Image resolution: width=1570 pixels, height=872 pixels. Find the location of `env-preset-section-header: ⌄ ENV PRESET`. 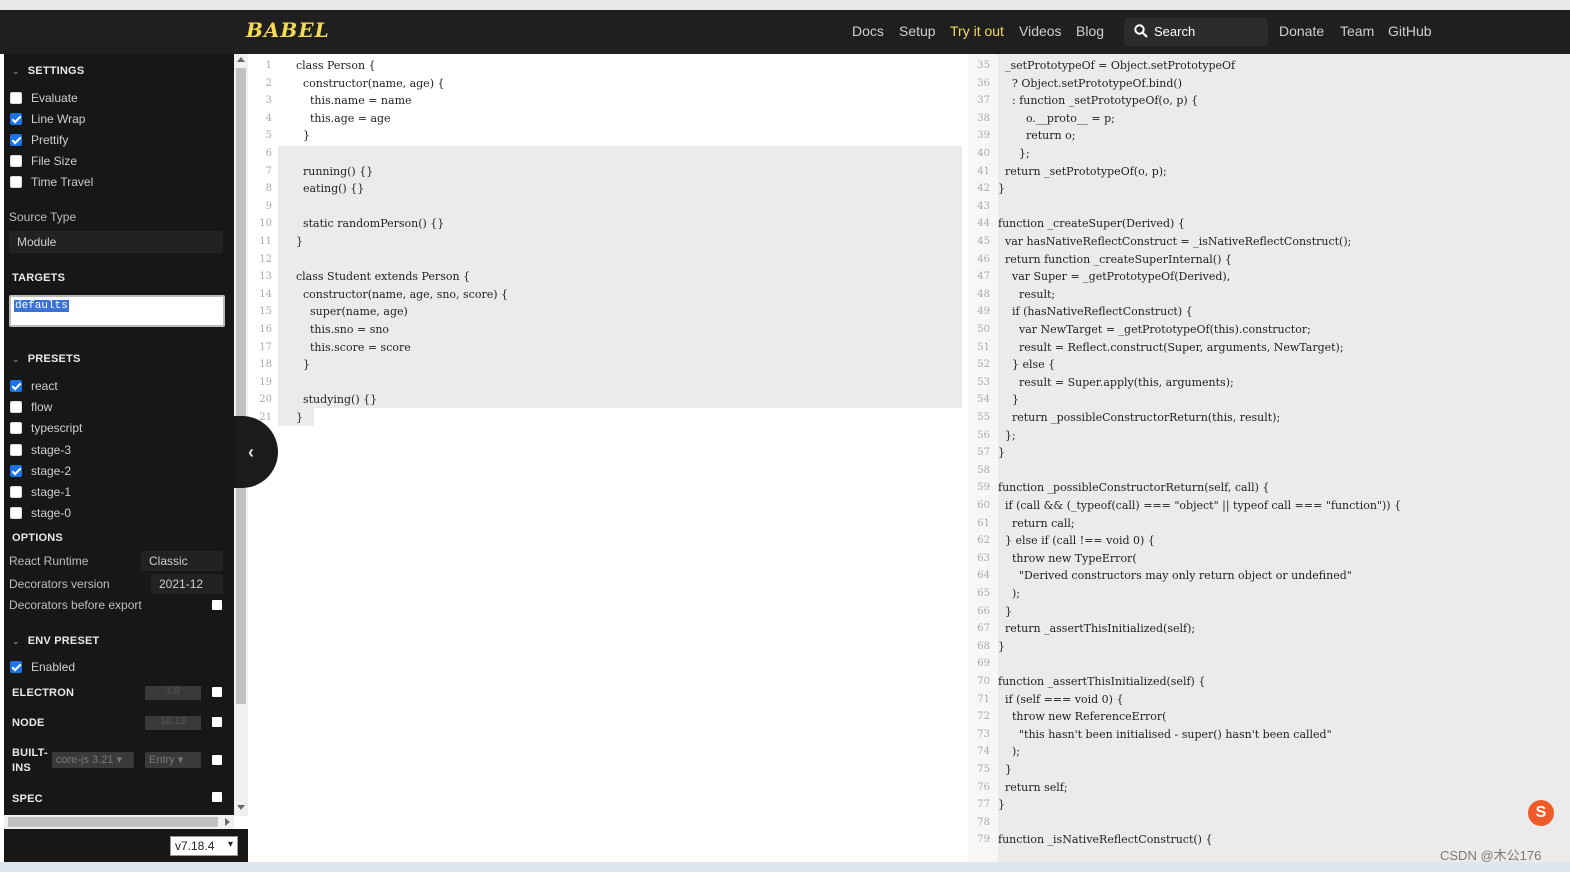

env-preset-section-header: ⌄ ENV PRESET is located at coordinates (55, 641).